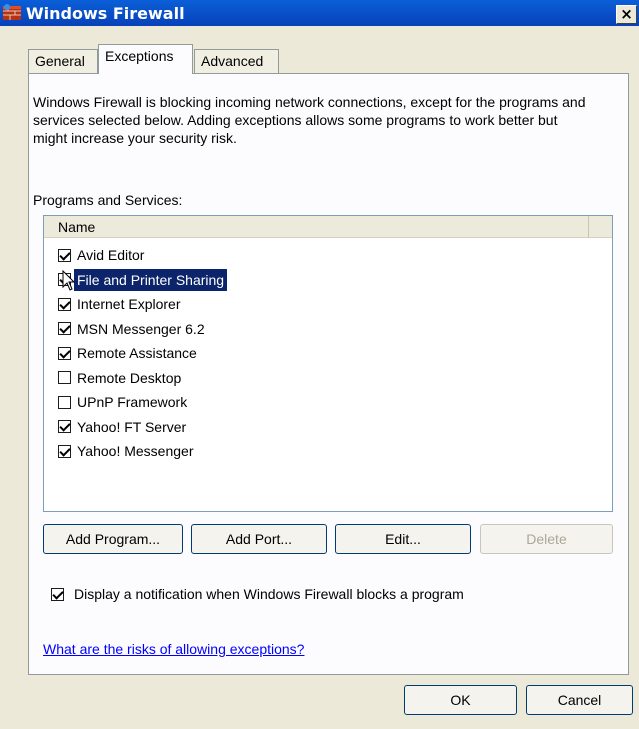  Describe the element at coordinates (111, 255) in the screenshot. I see `list-item-label: Avid Editor` at that location.